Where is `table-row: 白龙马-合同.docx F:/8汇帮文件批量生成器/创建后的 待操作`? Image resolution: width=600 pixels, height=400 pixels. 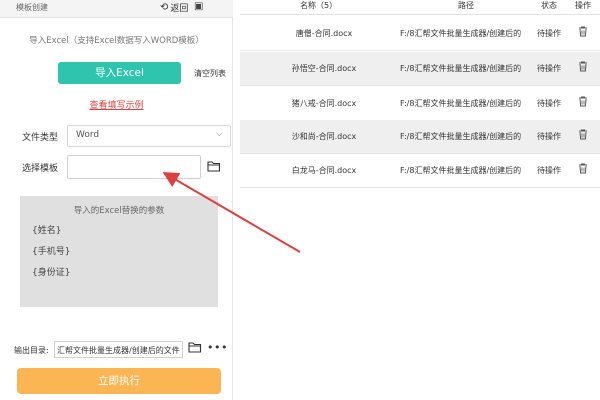 table-row: 白龙马-合同.docx F:/8汇帮文件批量生成器/创建后的 待操作 is located at coordinates (420, 171).